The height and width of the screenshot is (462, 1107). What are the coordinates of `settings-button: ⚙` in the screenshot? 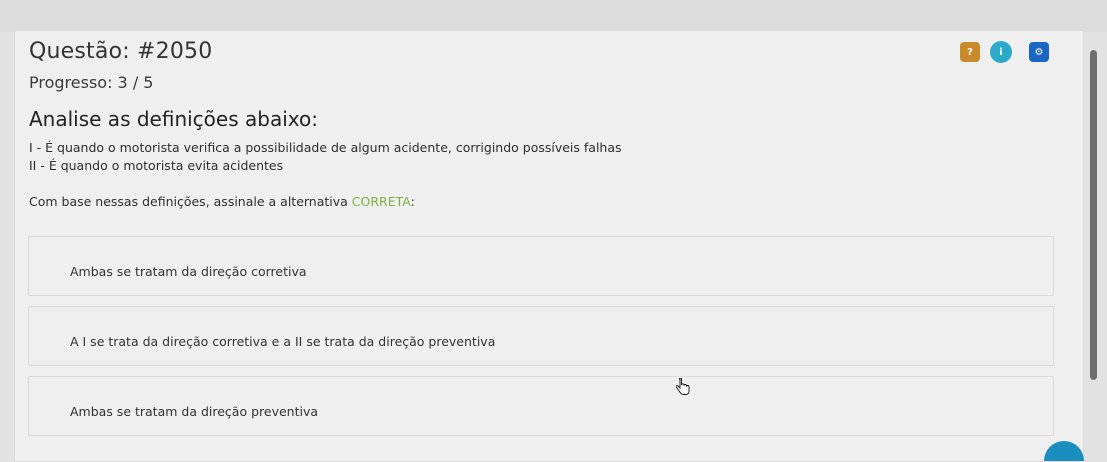 It's located at (1039, 52).